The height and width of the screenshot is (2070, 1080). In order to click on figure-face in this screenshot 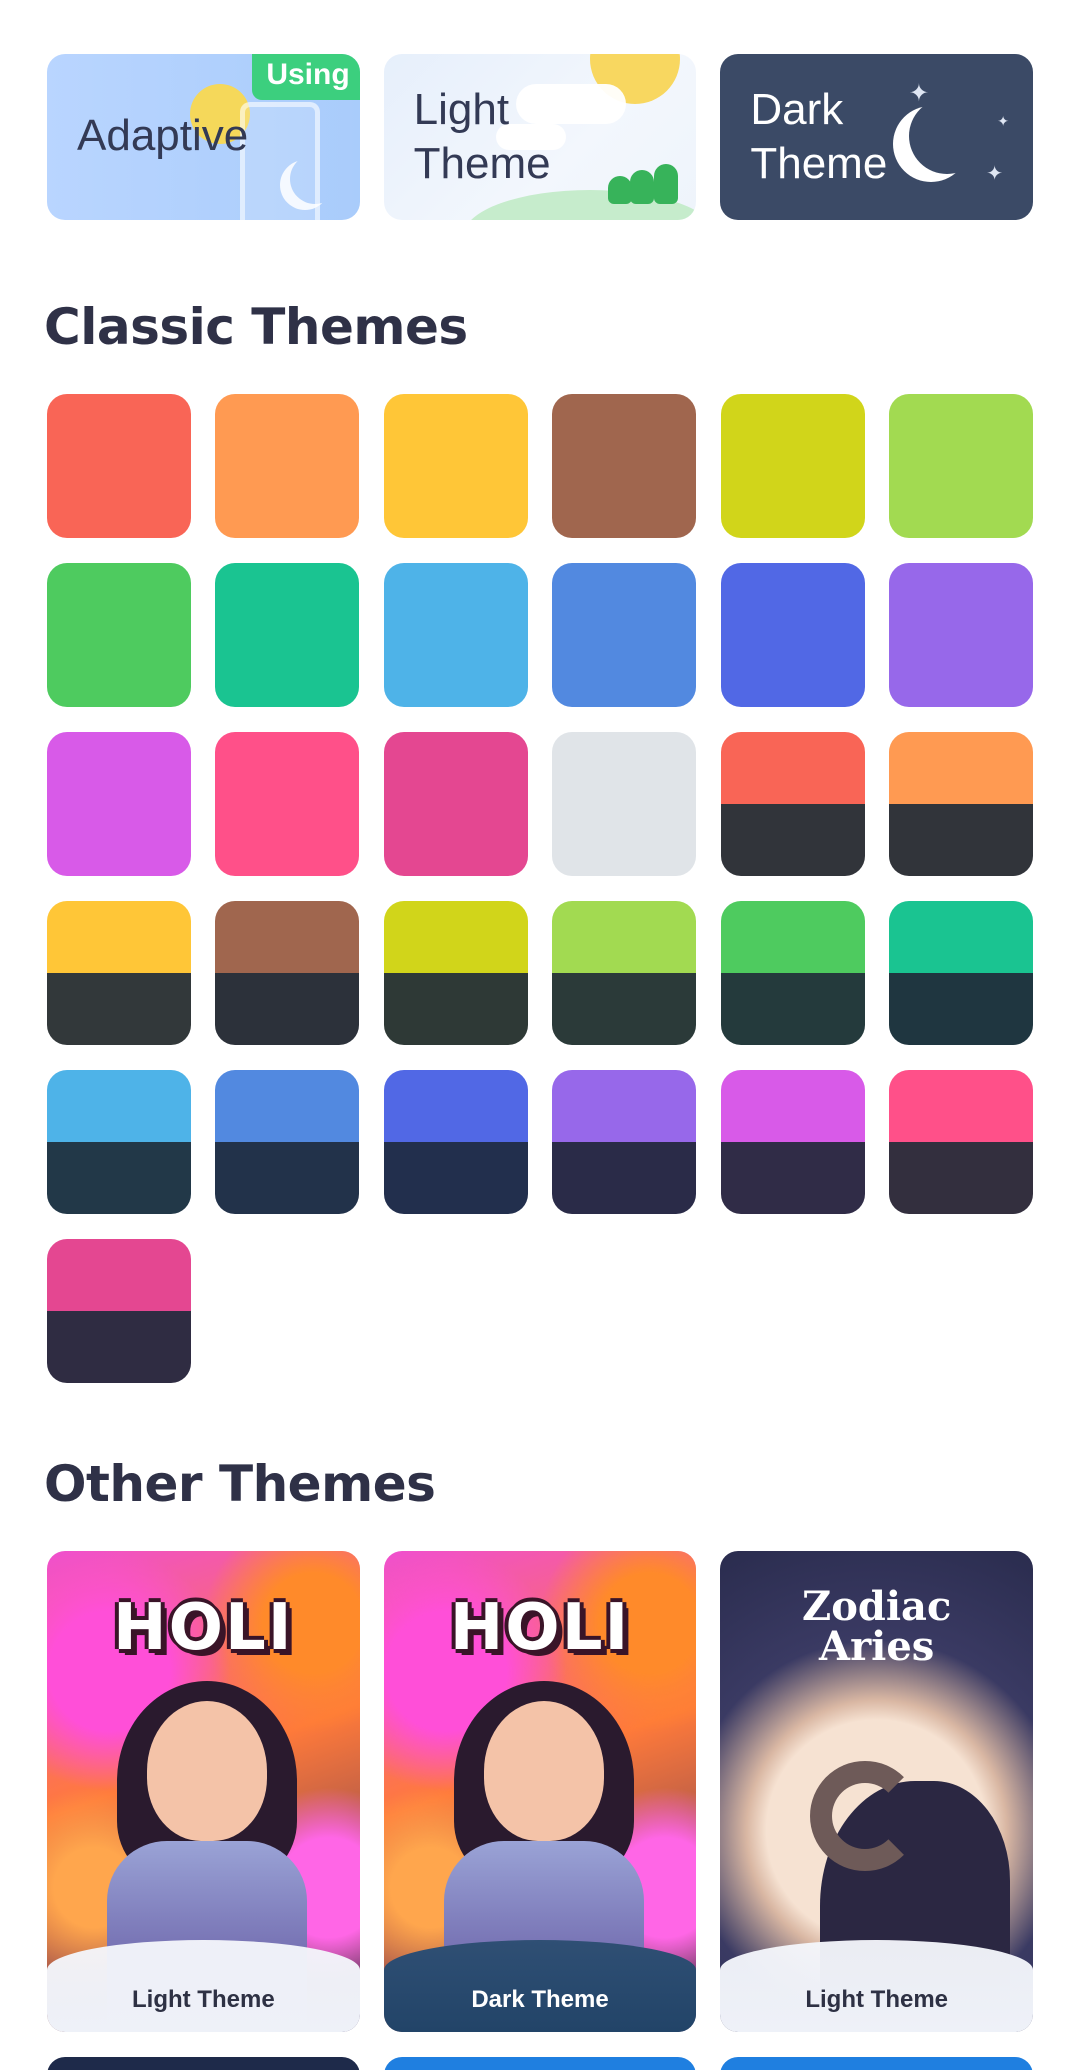, I will do `click(543, 1771)`.